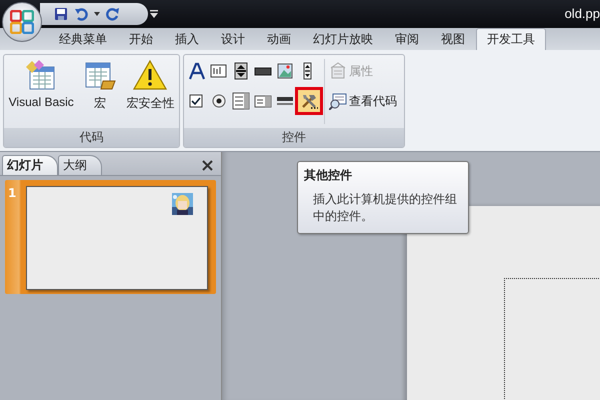  What do you see at coordinates (30, 165) in the screenshot?
I see `pane-tab: 幻灯片` at bounding box center [30, 165].